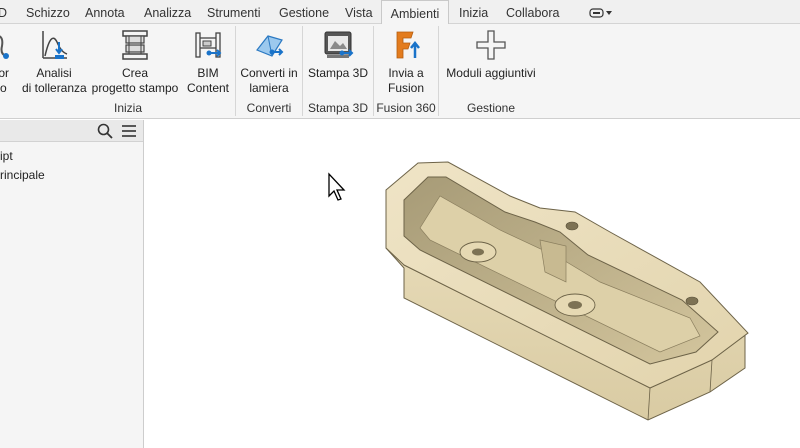 This screenshot has width=800, height=448. What do you see at coordinates (359, 12) in the screenshot?
I see `tab-vista: Vista` at bounding box center [359, 12].